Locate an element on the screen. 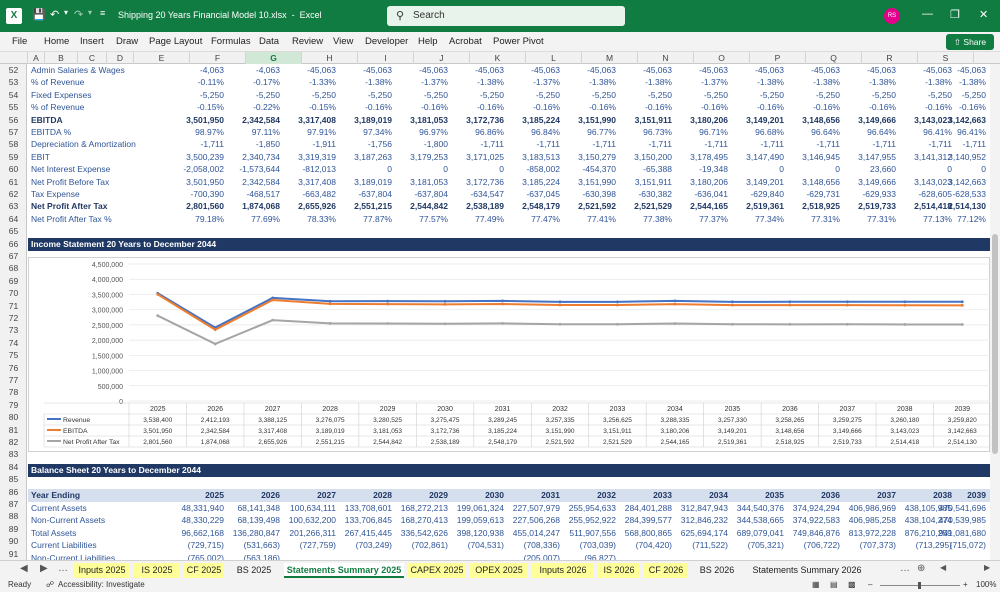 This screenshot has height=592, width=1000. row-header: 88 is located at coordinates (13, 516).